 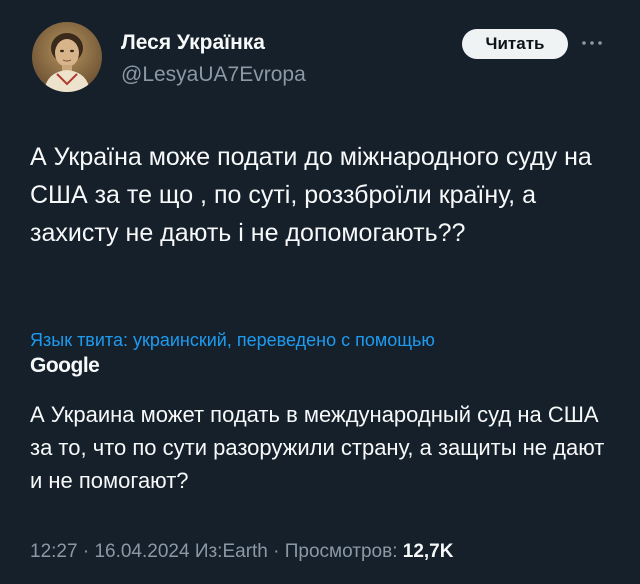 I want to click on views-count: 12,7K, so click(x=428, y=551).